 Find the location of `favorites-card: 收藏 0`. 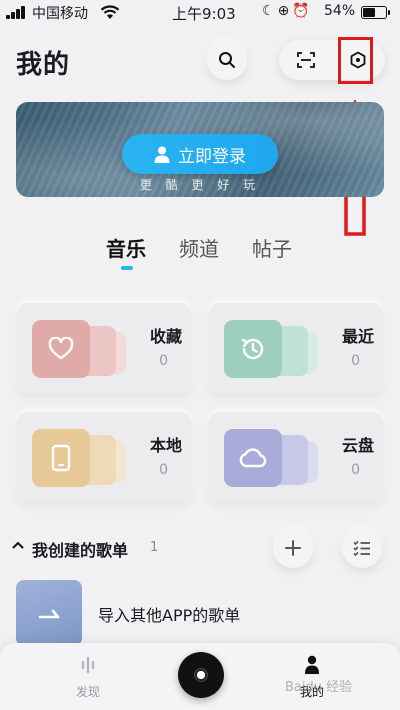

favorites-card: 收藏 0 is located at coordinates (104, 348).